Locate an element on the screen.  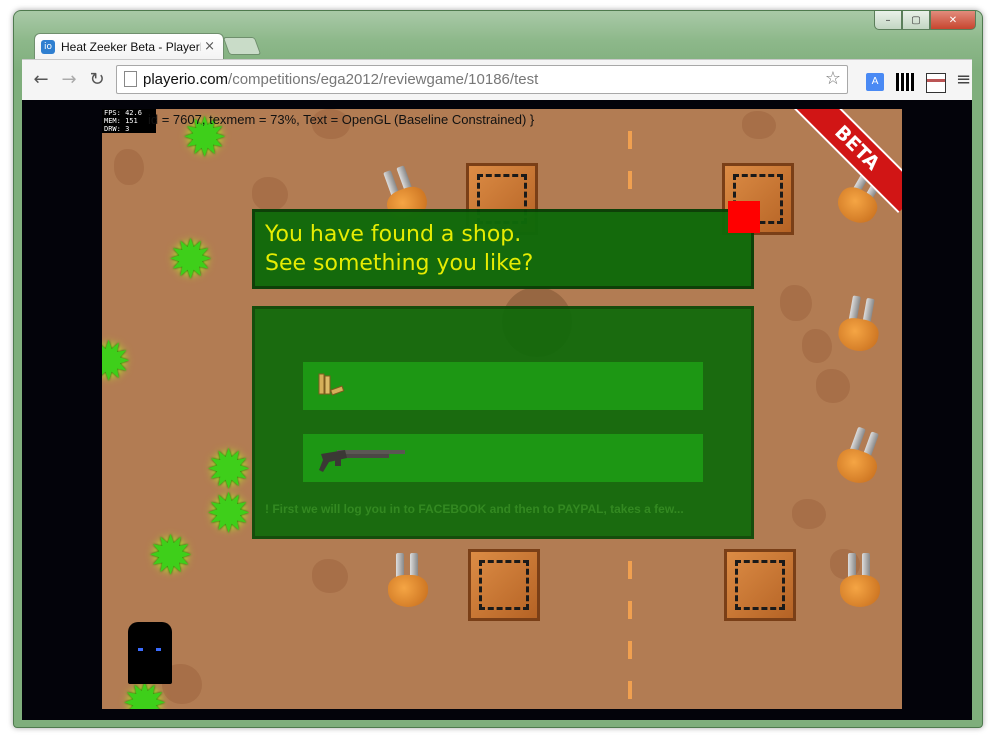
tab-title: Heat Zeeker Beta - PlayerI is located at coordinates (131, 47).